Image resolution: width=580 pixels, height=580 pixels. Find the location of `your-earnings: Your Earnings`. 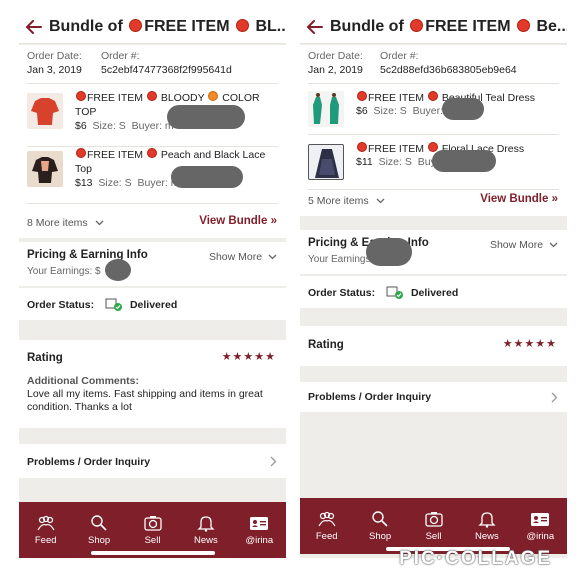

your-earnings: Your Earnings is located at coordinates (339, 259).